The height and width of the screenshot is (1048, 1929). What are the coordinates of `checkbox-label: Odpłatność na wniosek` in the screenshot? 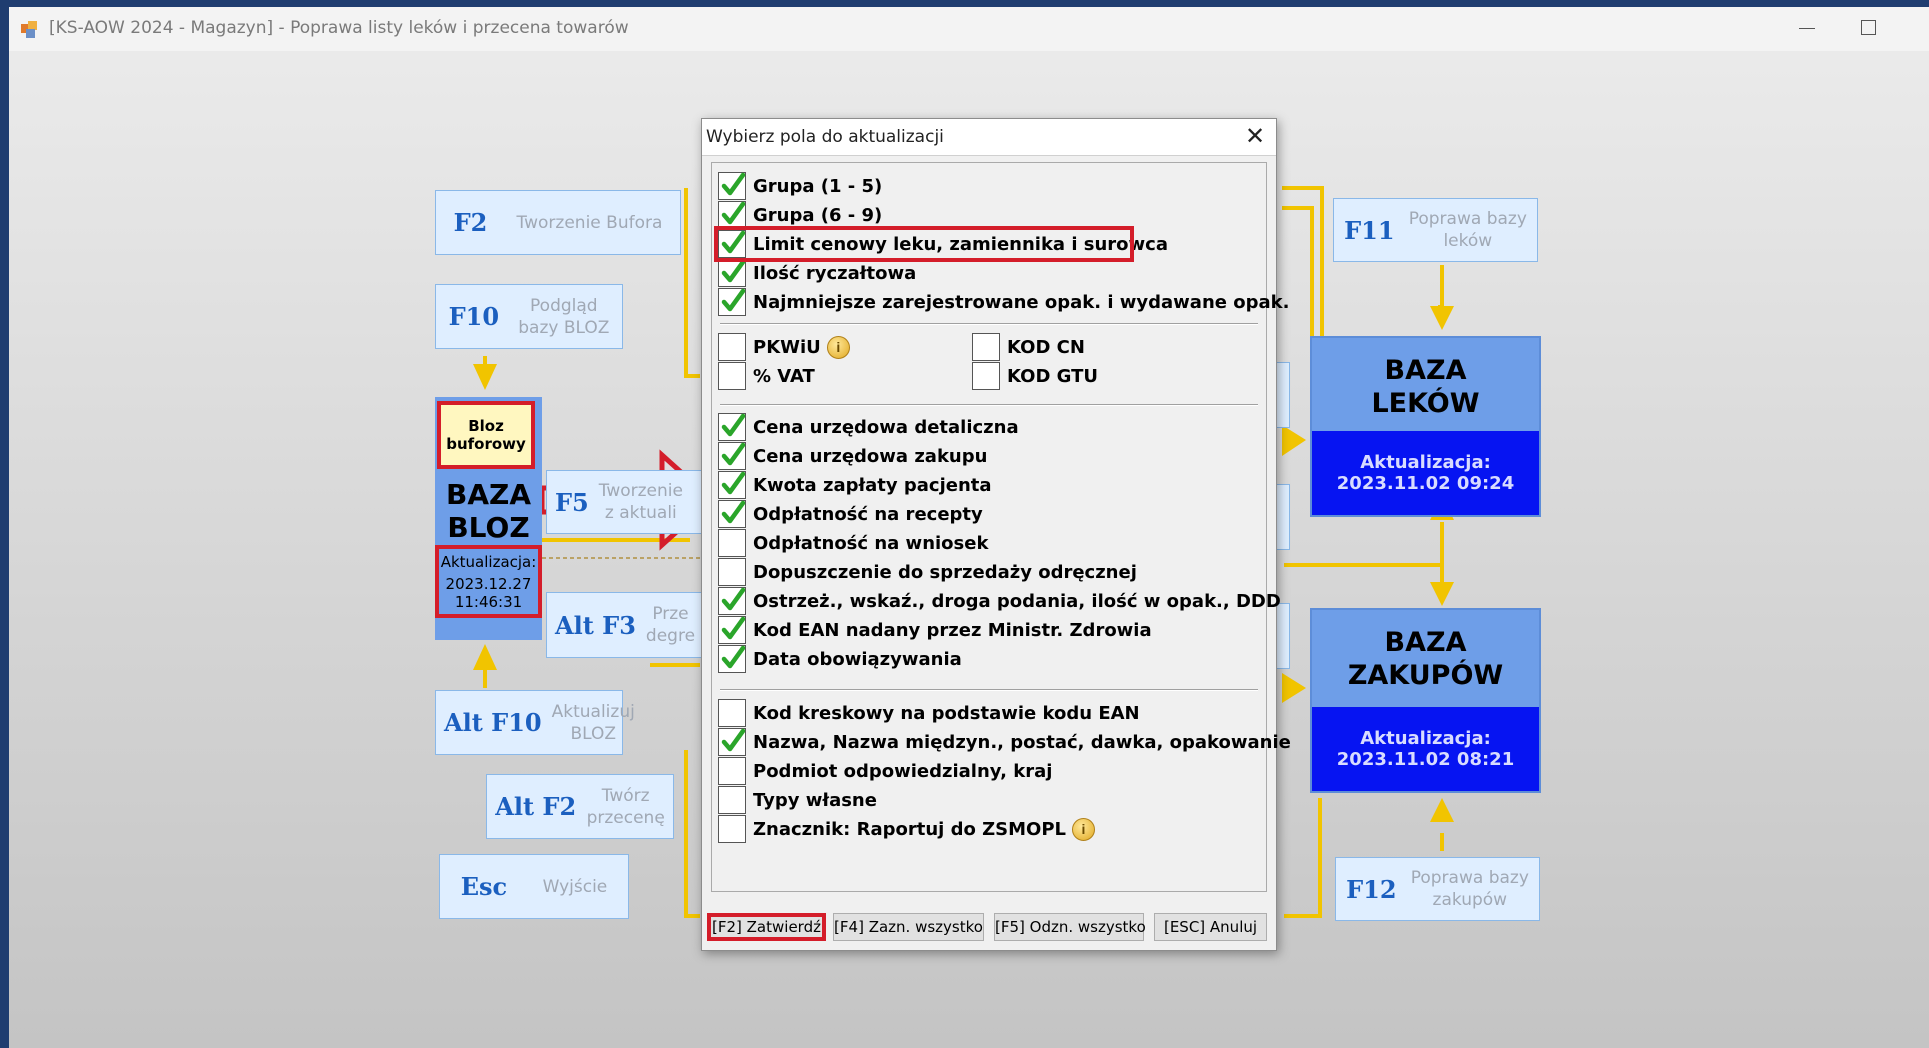 It's located at (871, 543).